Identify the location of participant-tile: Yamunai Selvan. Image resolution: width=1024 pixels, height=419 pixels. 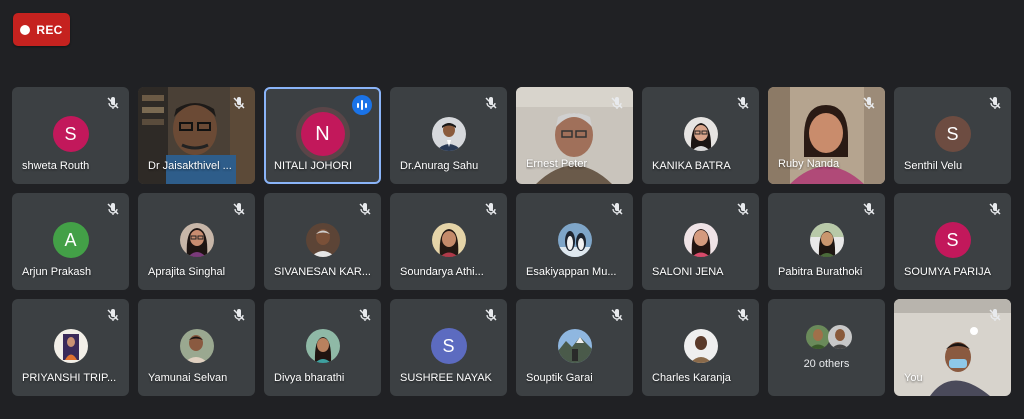
(196, 347).